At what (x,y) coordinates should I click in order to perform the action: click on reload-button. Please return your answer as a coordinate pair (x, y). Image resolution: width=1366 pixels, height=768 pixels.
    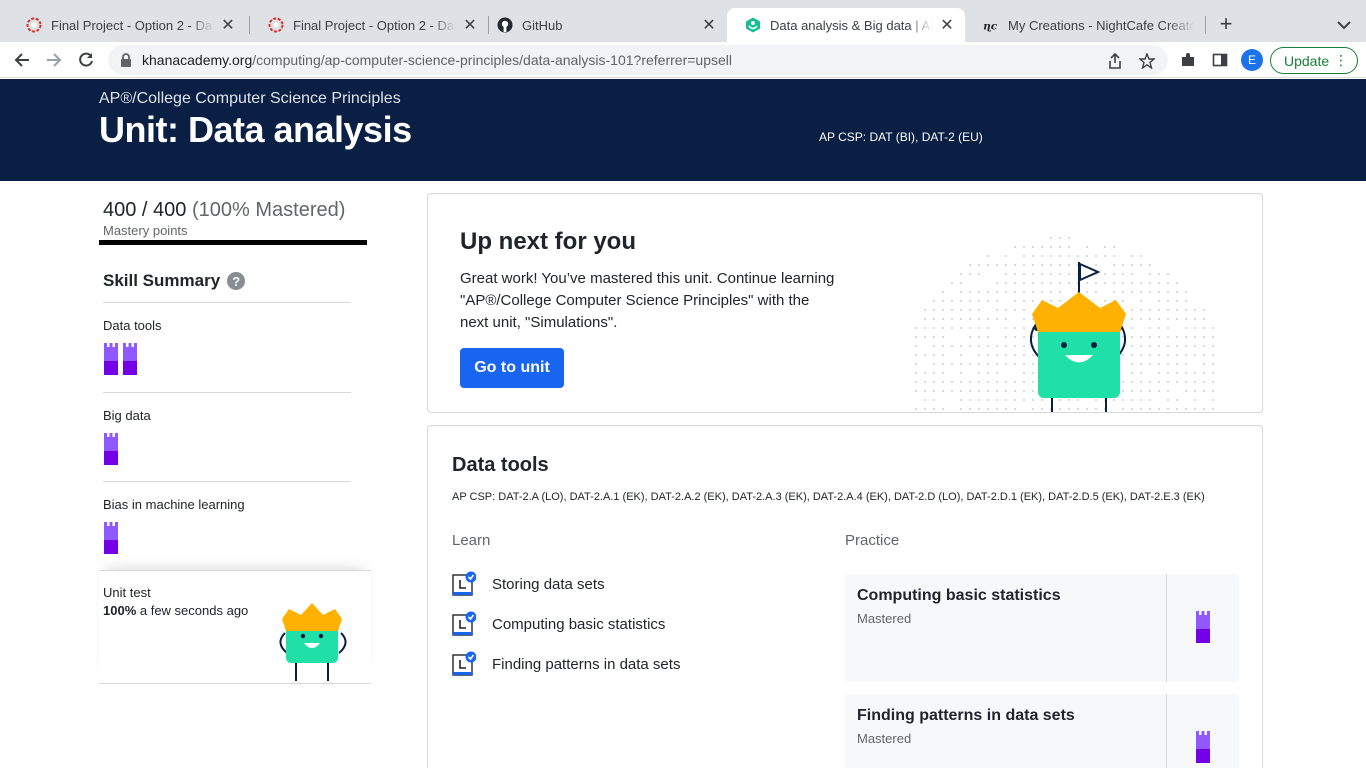
    Looking at the image, I should click on (86, 60).